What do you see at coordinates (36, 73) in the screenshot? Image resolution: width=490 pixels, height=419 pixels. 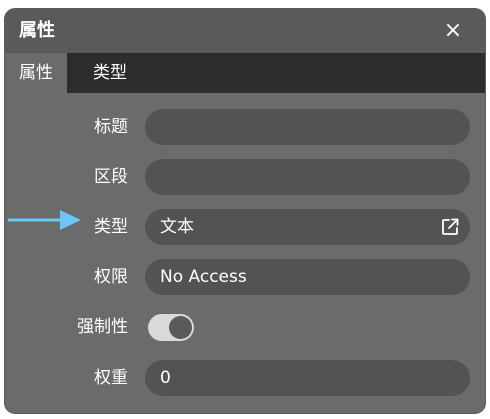 I see `tab-properties: 属性` at bounding box center [36, 73].